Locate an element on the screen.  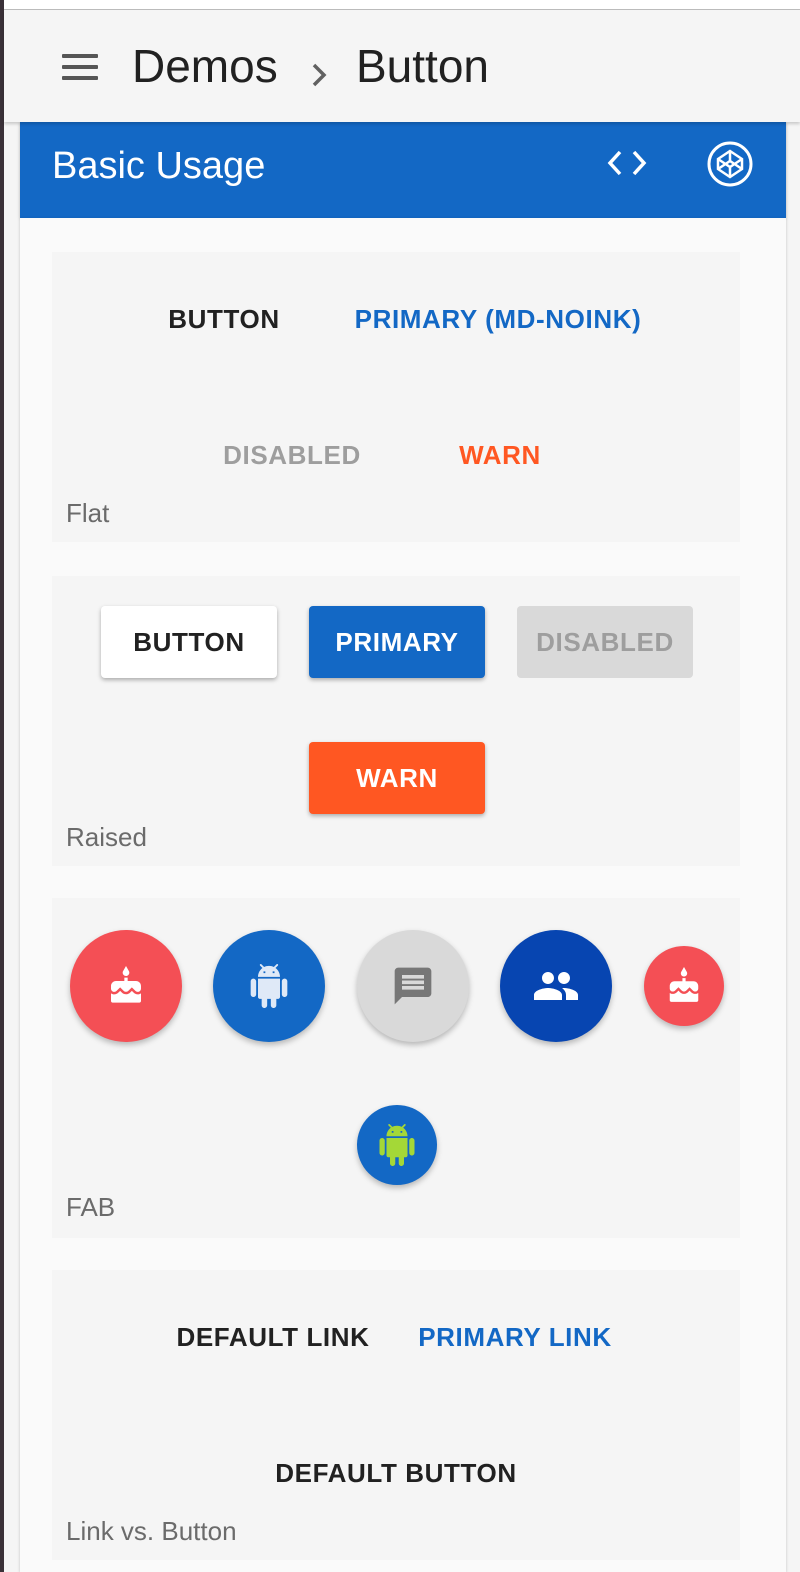
card-header: Basic Usage is located at coordinates (403, 170).